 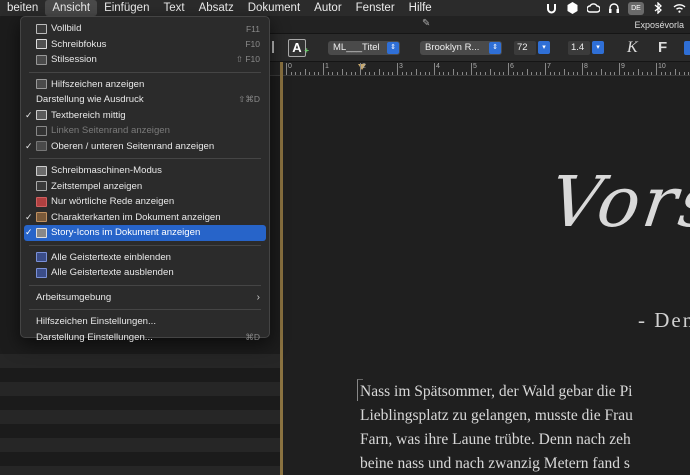 What do you see at coordinates (145, 298) in the screenshot?
I see `menu-item: Arbeitsumgebung ›` at bounding box center [145, 298].